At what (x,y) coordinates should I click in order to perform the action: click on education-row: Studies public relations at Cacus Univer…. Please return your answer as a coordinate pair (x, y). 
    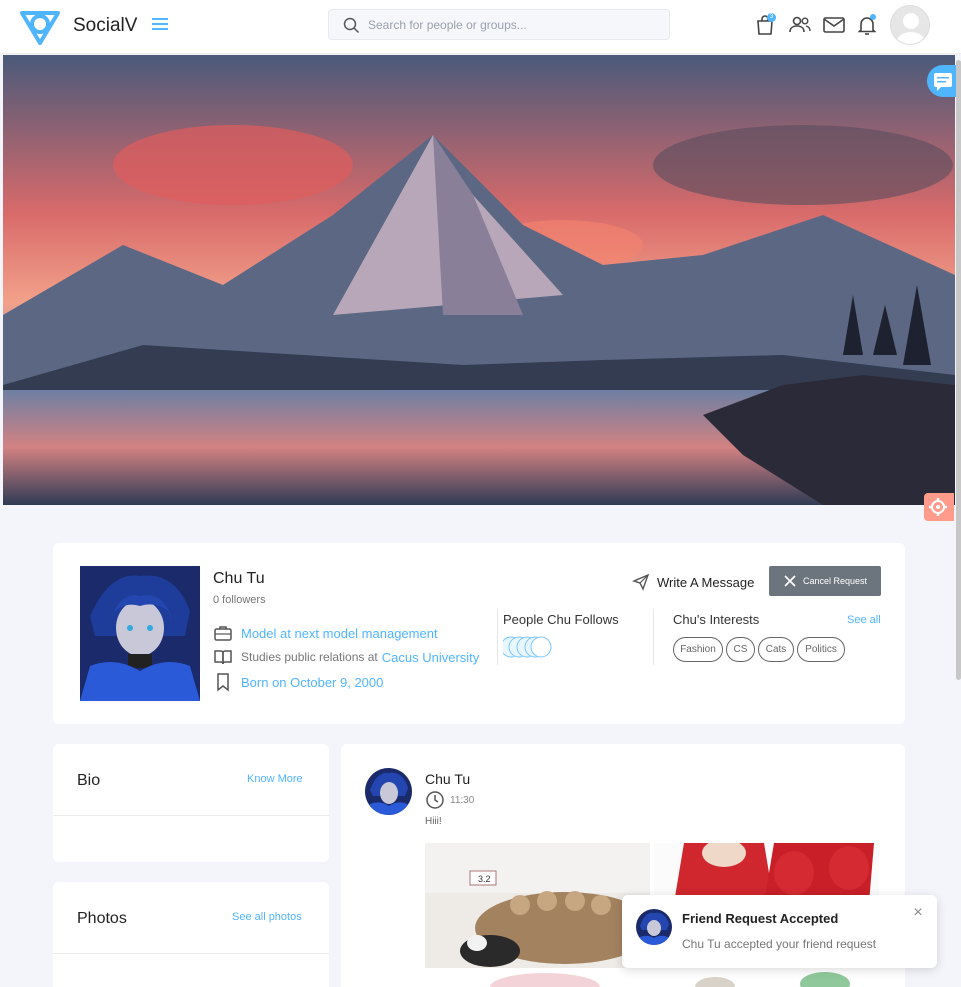
    Looking at the image, I should click on (346, 657).